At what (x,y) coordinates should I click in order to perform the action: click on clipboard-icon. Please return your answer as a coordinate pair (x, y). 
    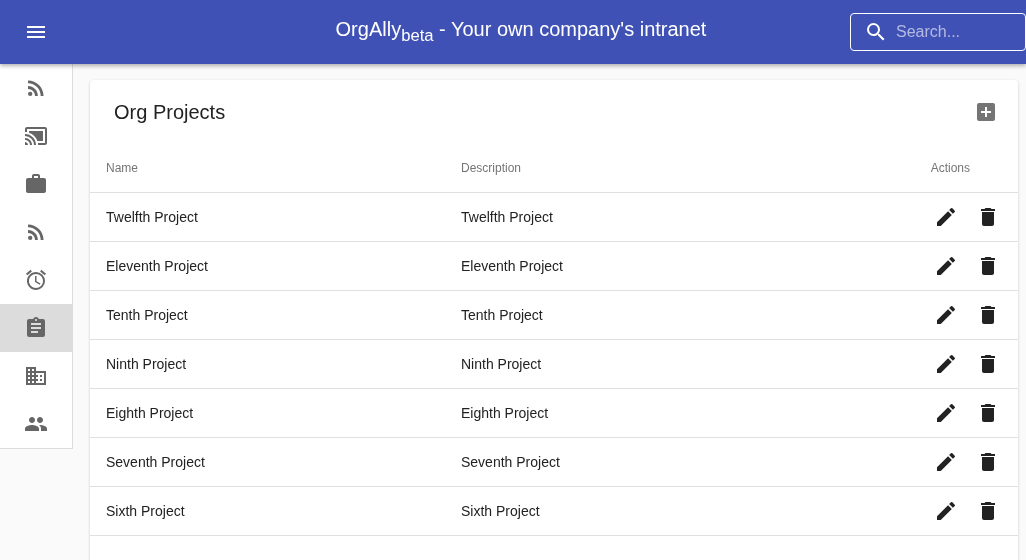
    Looking at the image, I should click on (36, 328).